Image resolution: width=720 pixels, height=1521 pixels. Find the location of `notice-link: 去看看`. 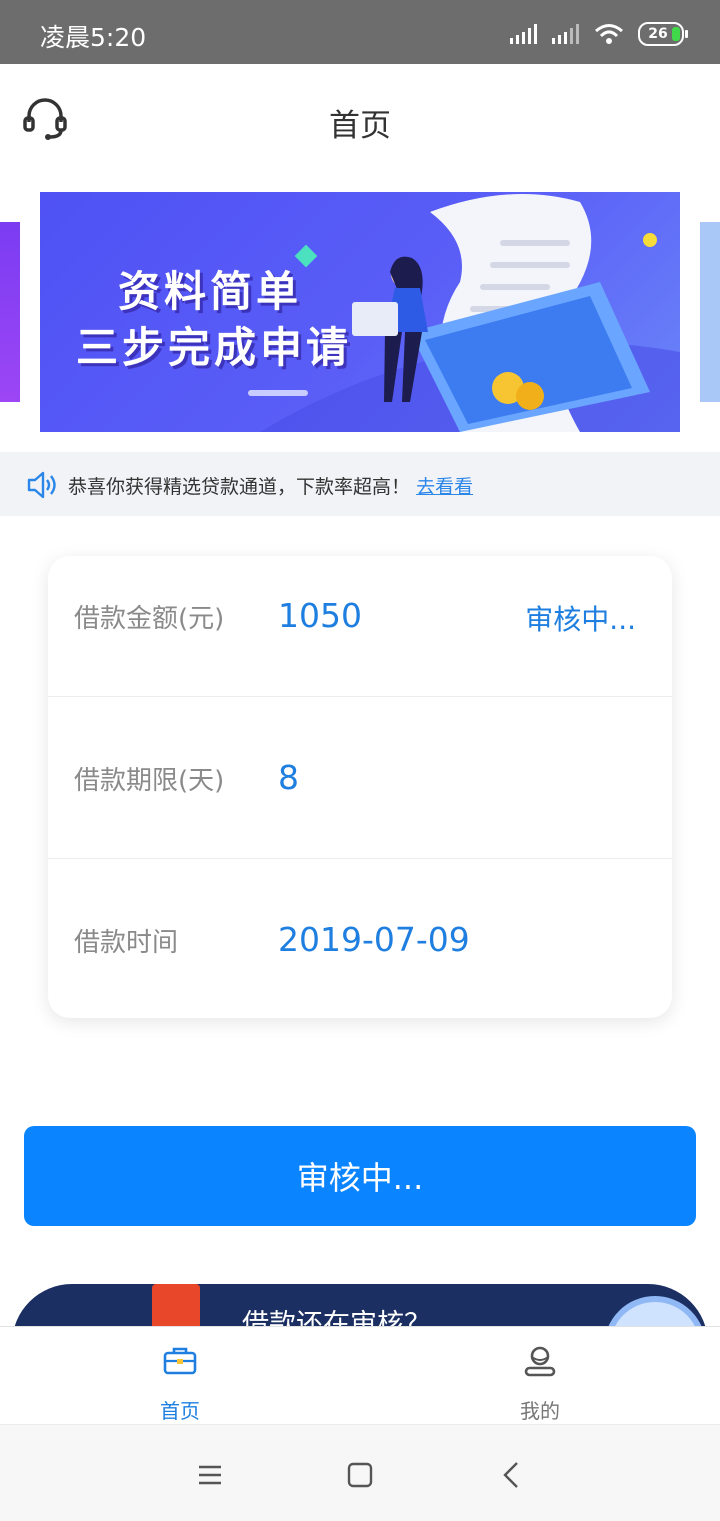

notice-link: 去看看 is located at coordinates (444, 487).